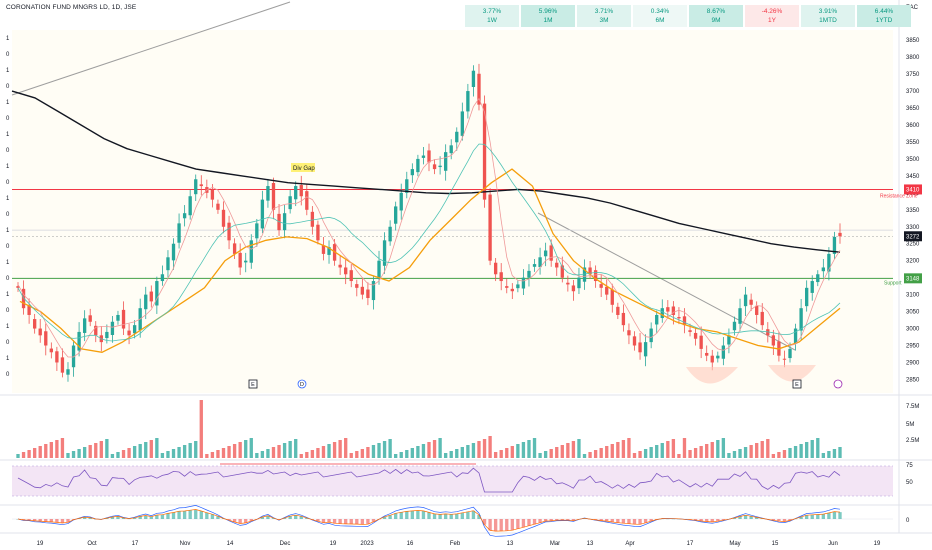 This screenshot has height=550, width=932. Describe the element at coordinates (716, 16) in the screenshot. I see `performance-cell-9m: 8.67% 9M` at that location.